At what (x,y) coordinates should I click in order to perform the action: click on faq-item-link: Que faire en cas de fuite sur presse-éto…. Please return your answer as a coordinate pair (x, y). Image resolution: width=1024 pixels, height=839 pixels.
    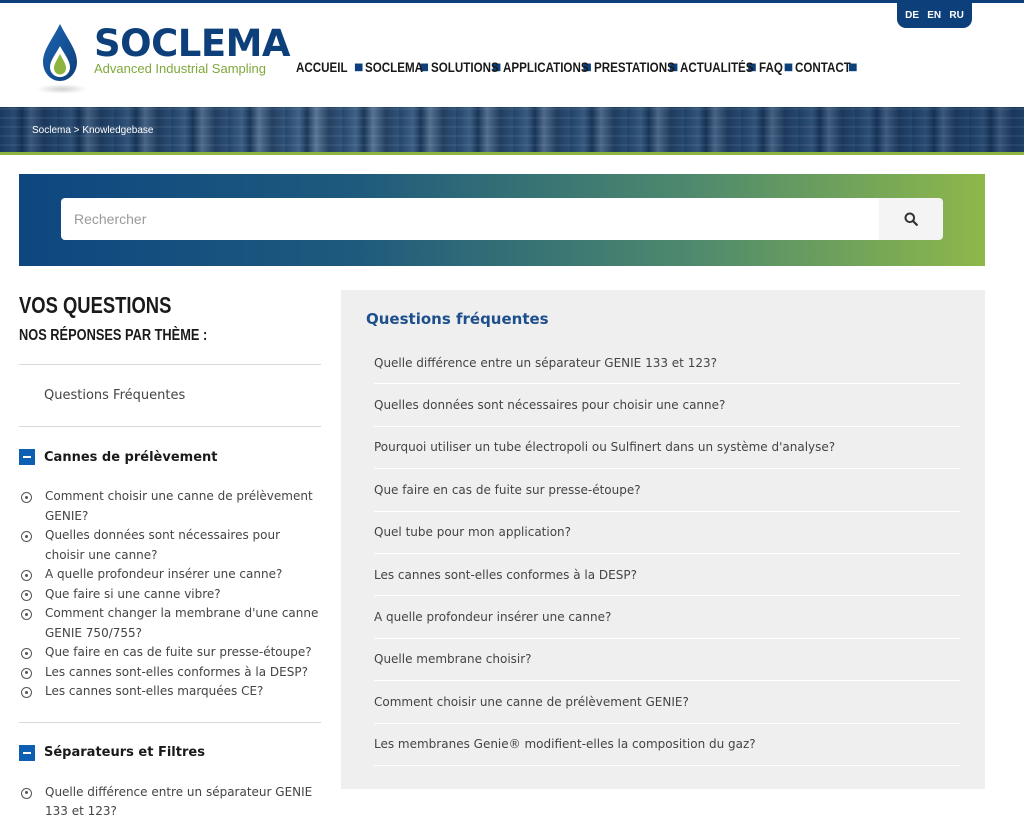
    Looking at the image, I should click on (667, 490).